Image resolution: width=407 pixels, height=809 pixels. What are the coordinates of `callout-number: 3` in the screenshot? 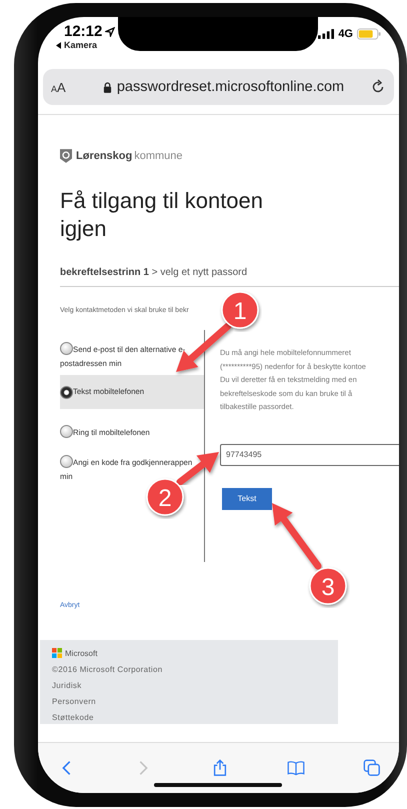 It's located at (328, 587).